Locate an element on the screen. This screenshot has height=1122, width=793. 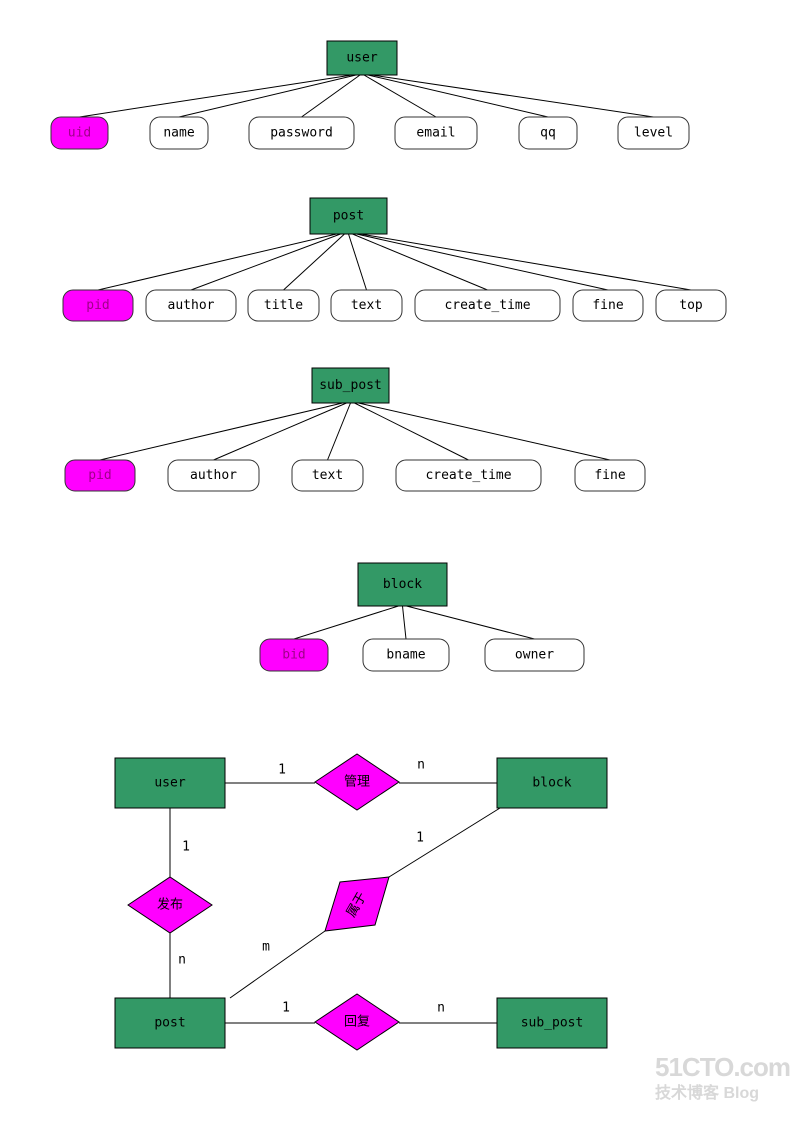
watermark: 51CTO.com 技术博客 Blog is located at coordinates (723, 1077).